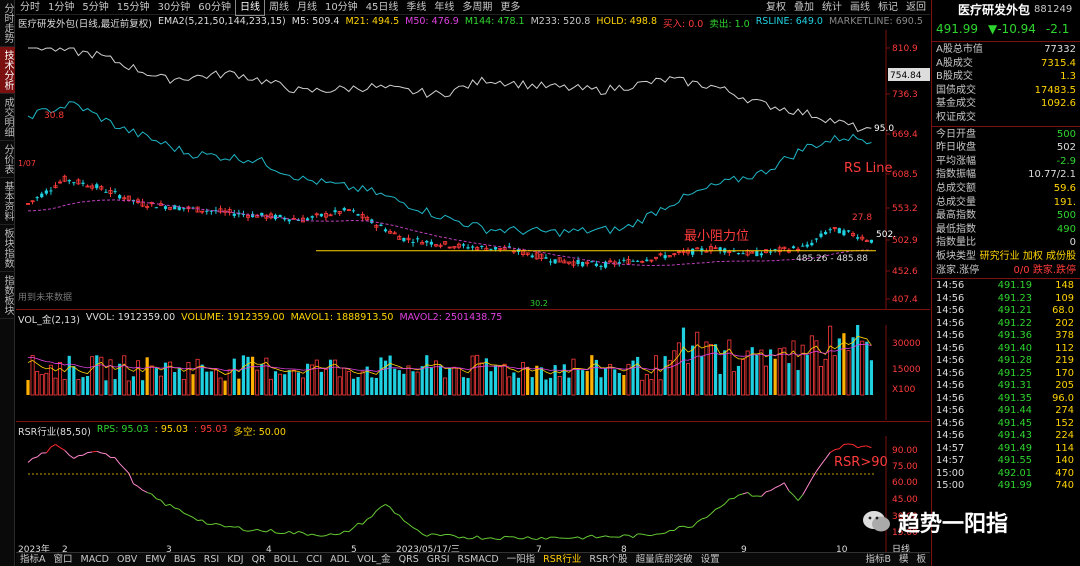  Describe the element at coordinates (382, 7) in the screenshot. I see `period-tab-10: 45日线` at that location.